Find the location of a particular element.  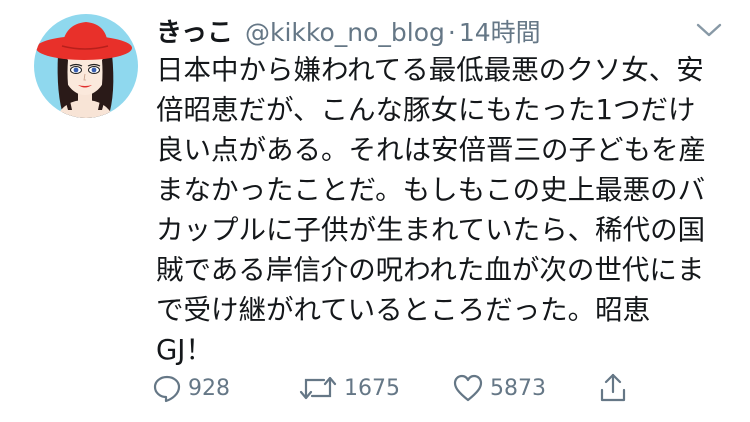

tweet-text-line: まなかったことだ。もしもこの史上最悪のバ is located at coordinates (431, 190).